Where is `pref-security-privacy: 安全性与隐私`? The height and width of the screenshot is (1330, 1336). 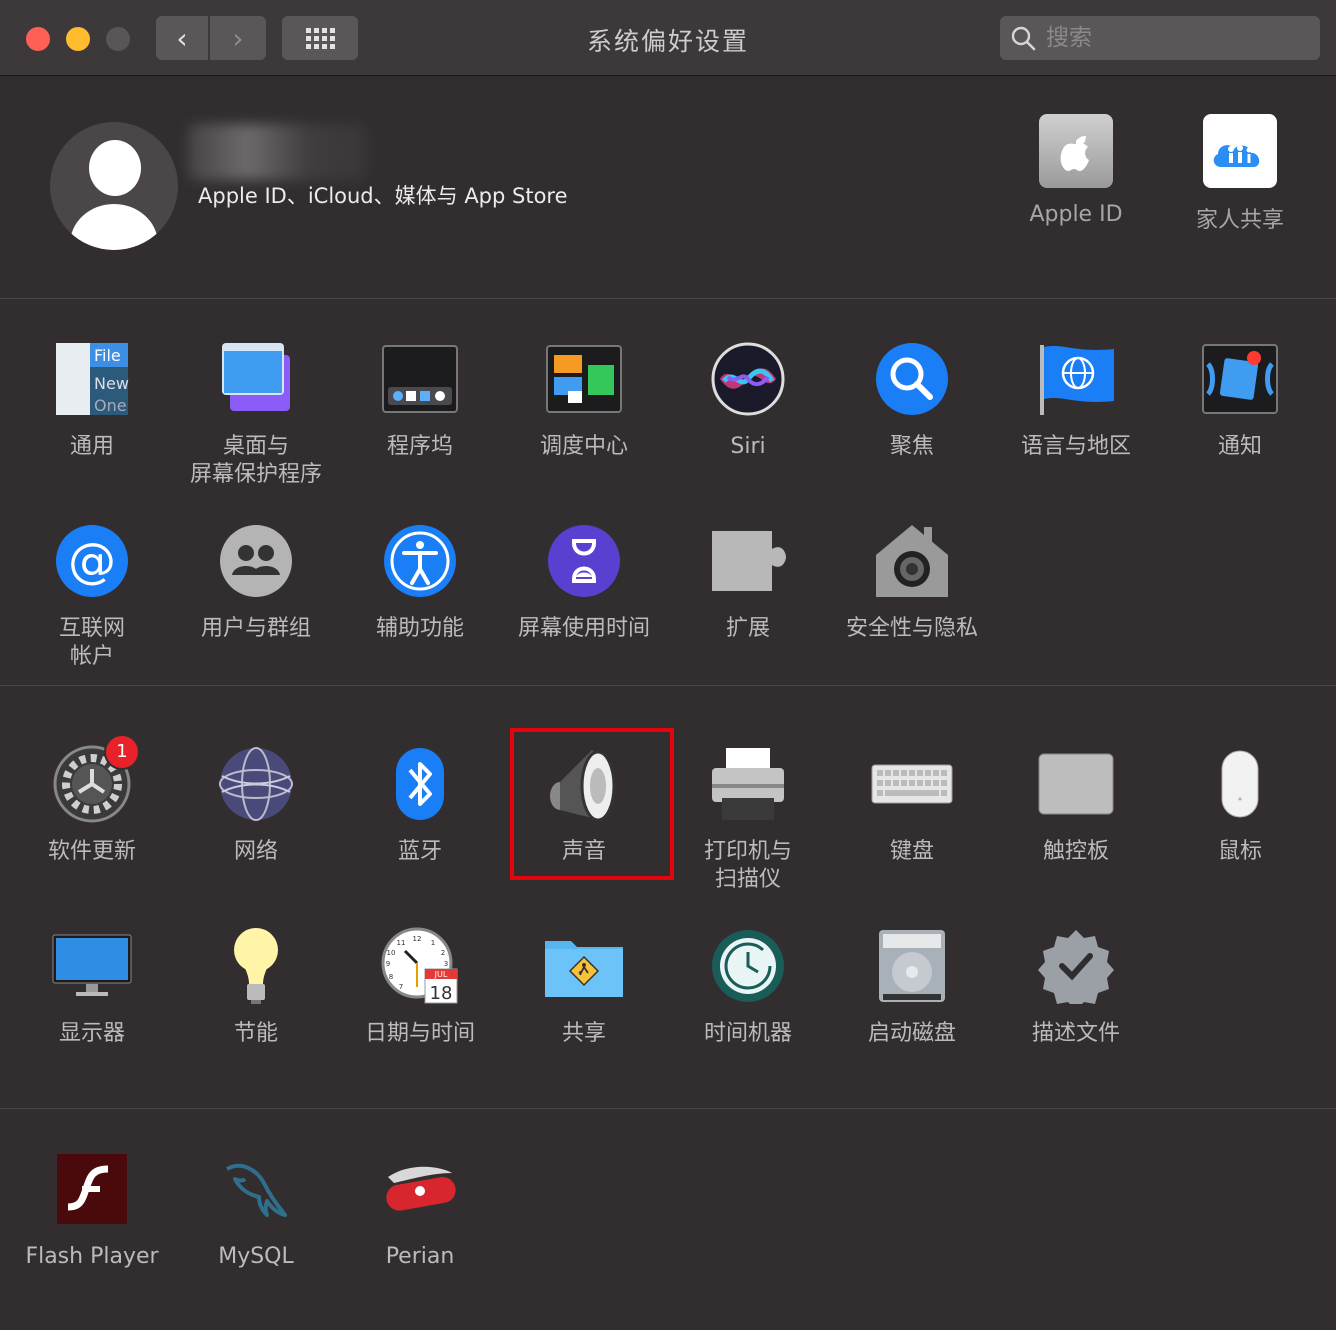 pref-security-privacy: 安全性与隐私 is located at coordinates (912, 581).